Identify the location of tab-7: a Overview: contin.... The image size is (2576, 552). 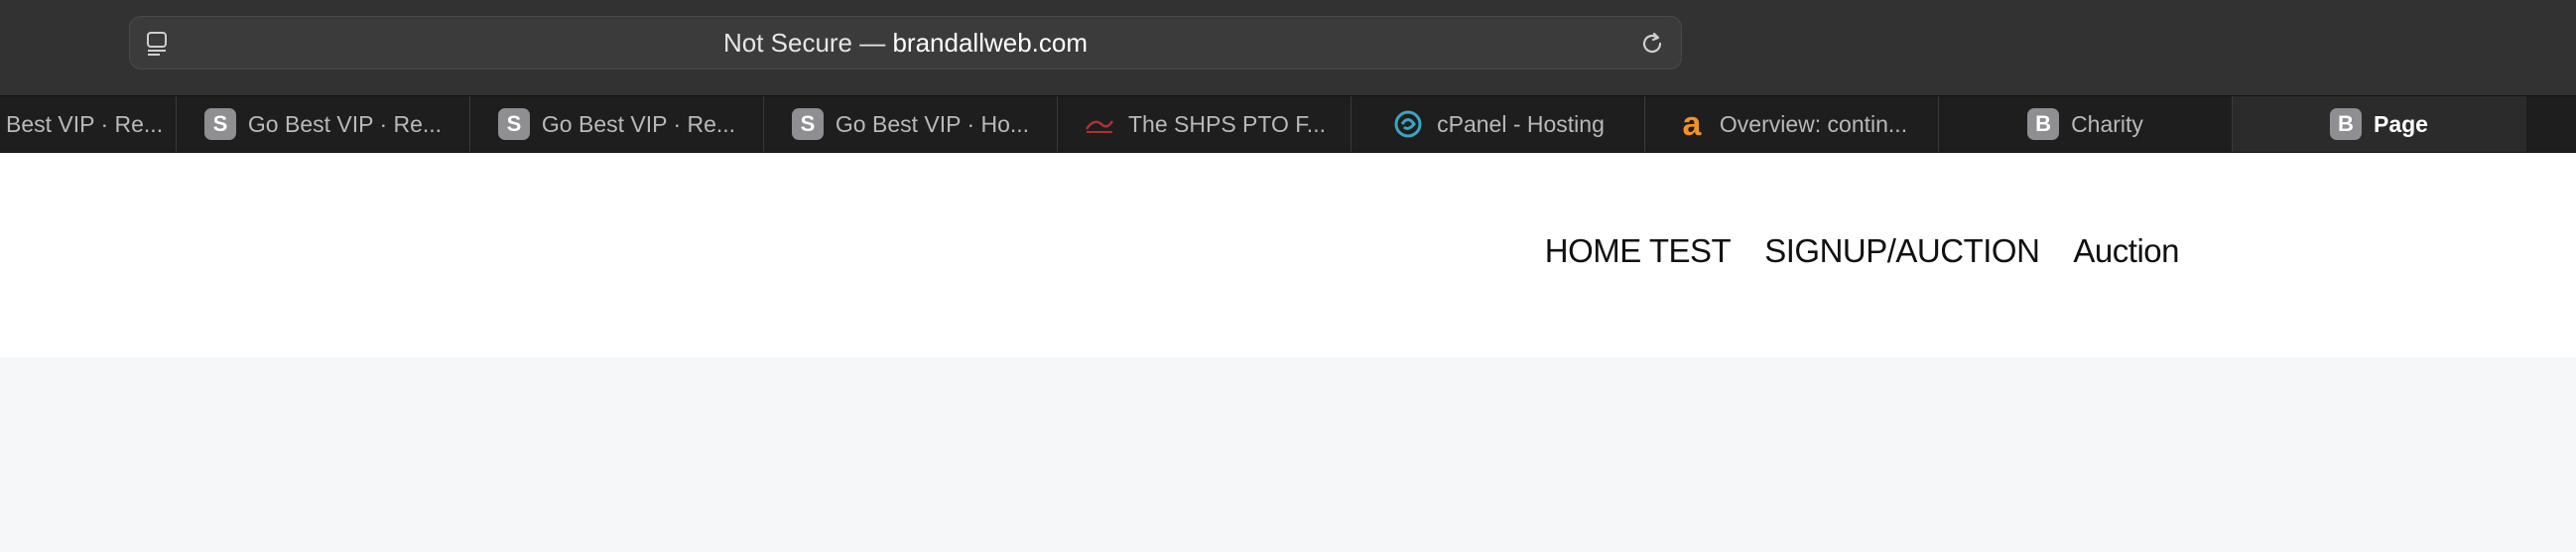
(1792, 124).